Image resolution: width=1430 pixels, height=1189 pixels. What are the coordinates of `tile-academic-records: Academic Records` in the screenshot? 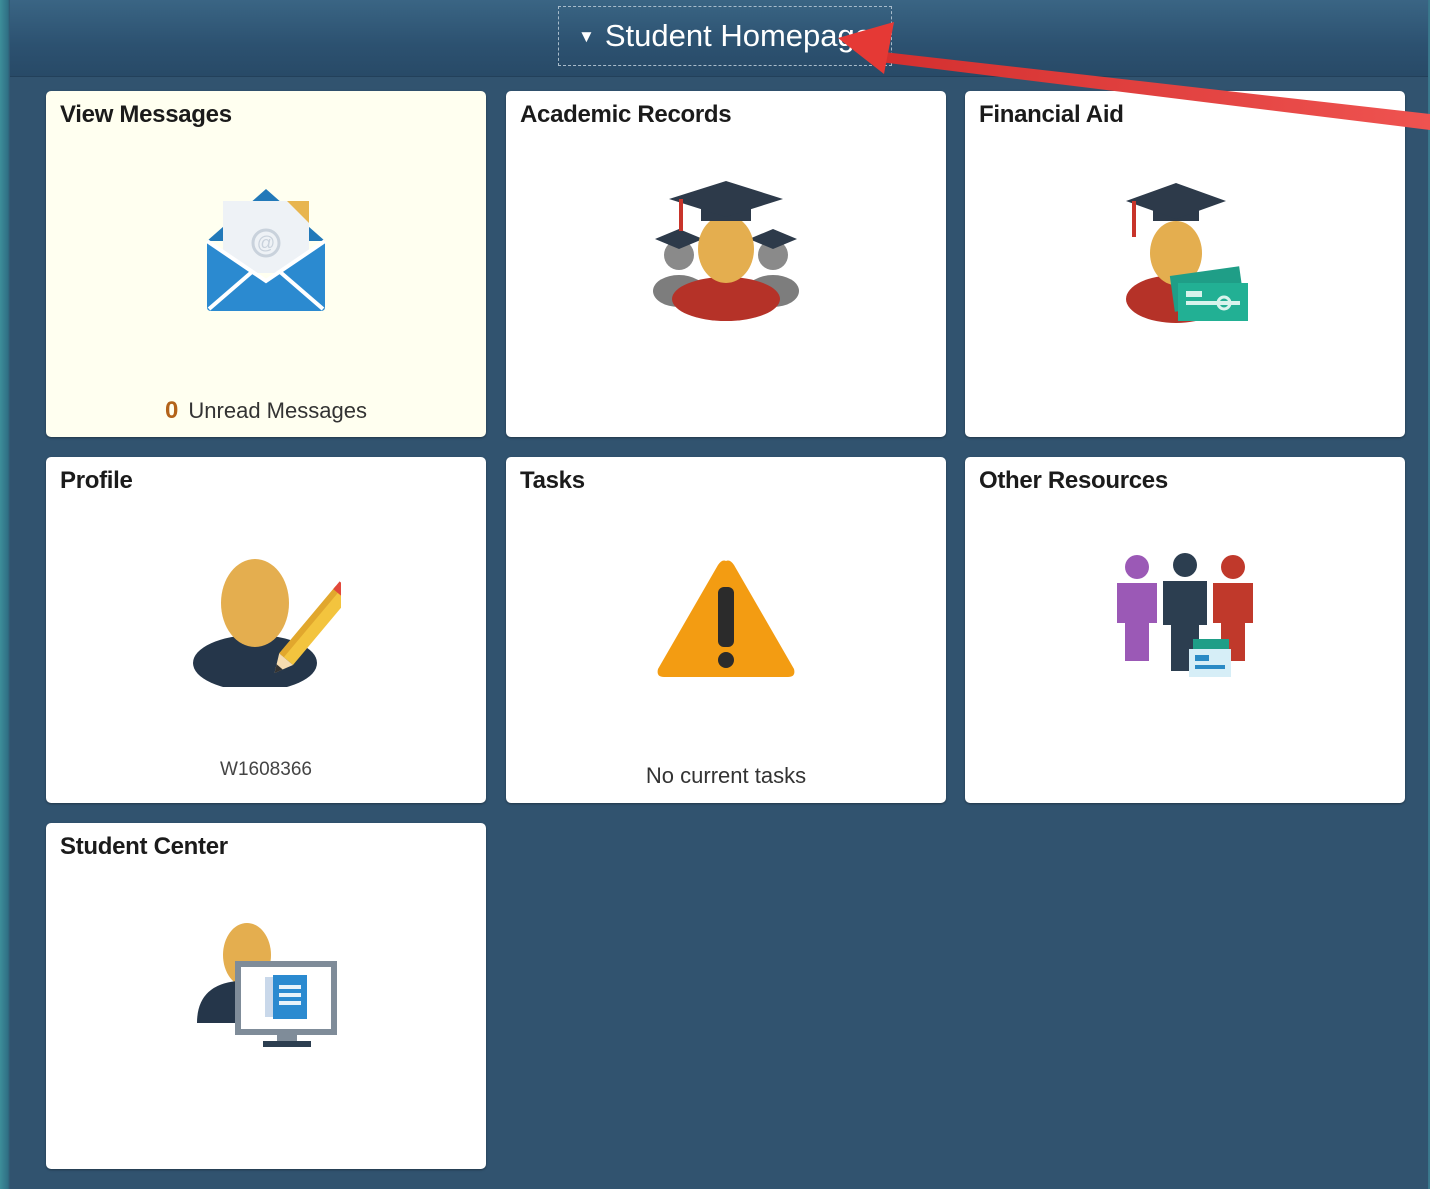 It's located at (726, 264).